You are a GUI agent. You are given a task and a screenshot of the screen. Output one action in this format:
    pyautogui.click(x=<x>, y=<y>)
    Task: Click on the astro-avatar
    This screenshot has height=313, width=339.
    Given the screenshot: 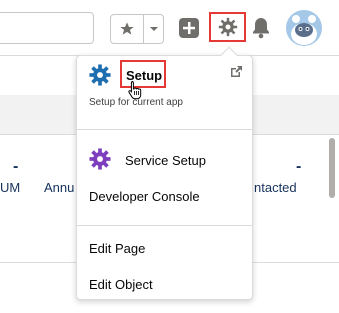 What is the action you would take?
    pyautogui.click(x=304, y=28)
    